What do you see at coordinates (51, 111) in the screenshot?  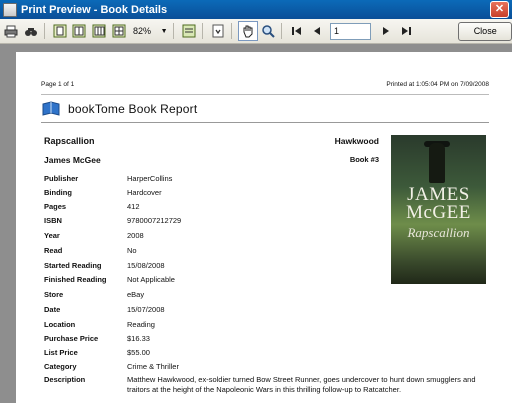 I see `book-icon` at bounding box center [51, 111].